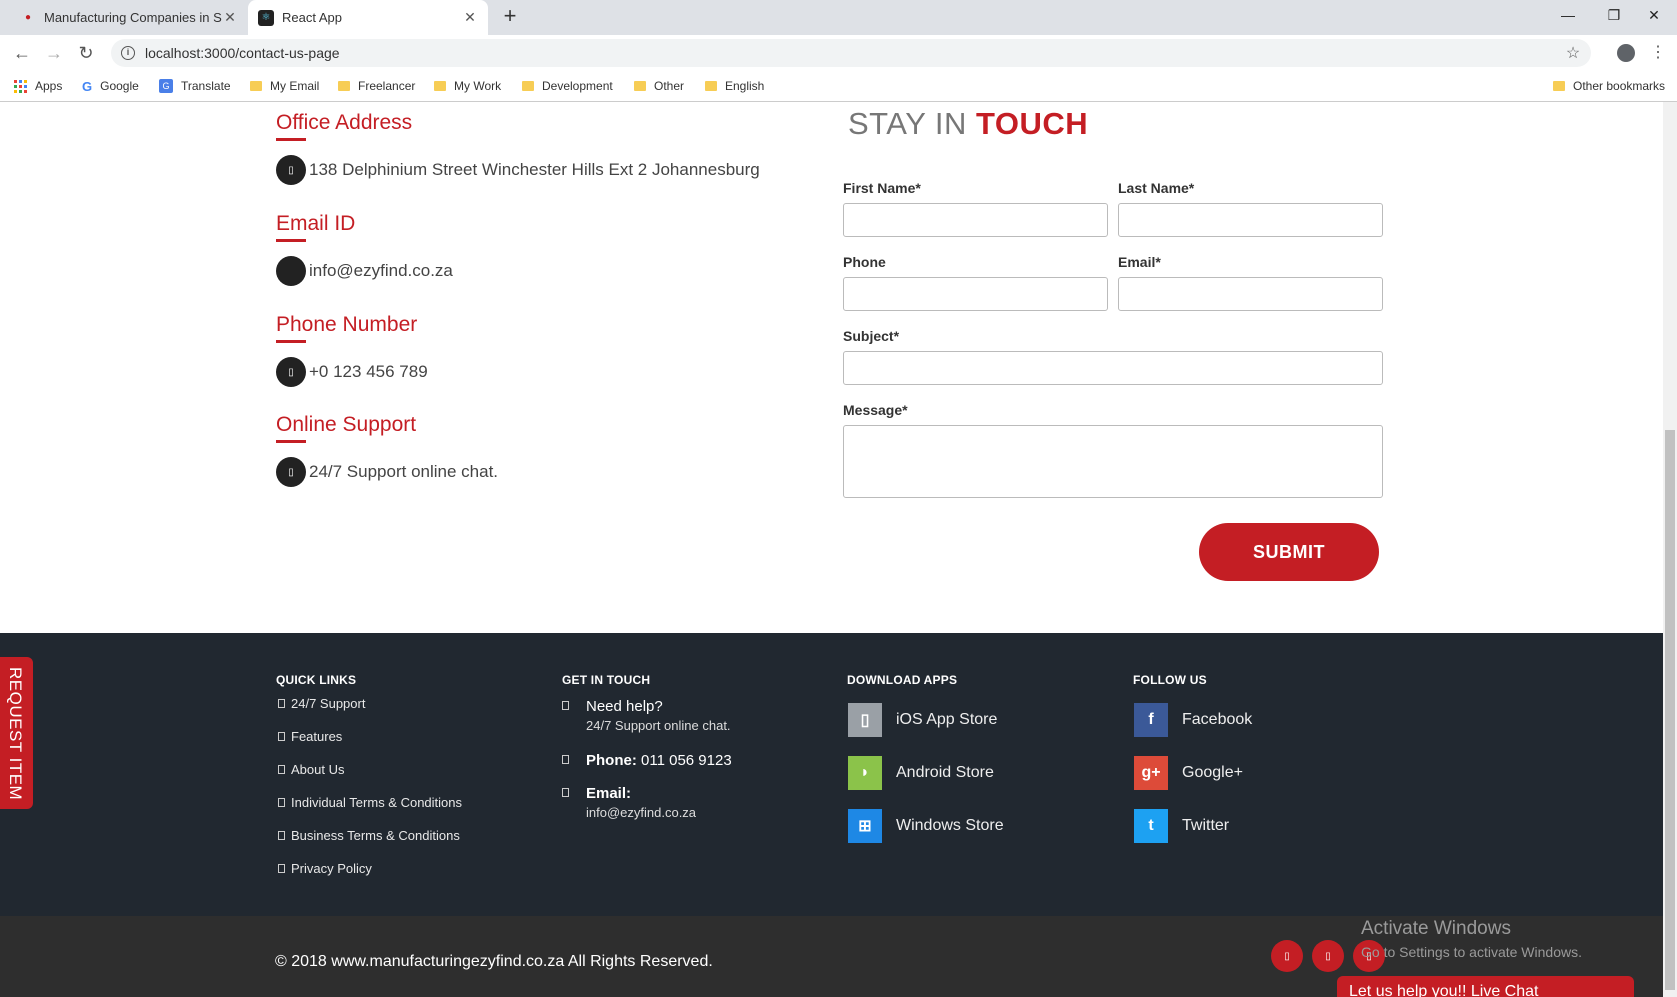 This screenshot has width=1677, height=997. Describe the element at coordinates (1250, 220) in the screenshot. I see `last-name-field` at that location.